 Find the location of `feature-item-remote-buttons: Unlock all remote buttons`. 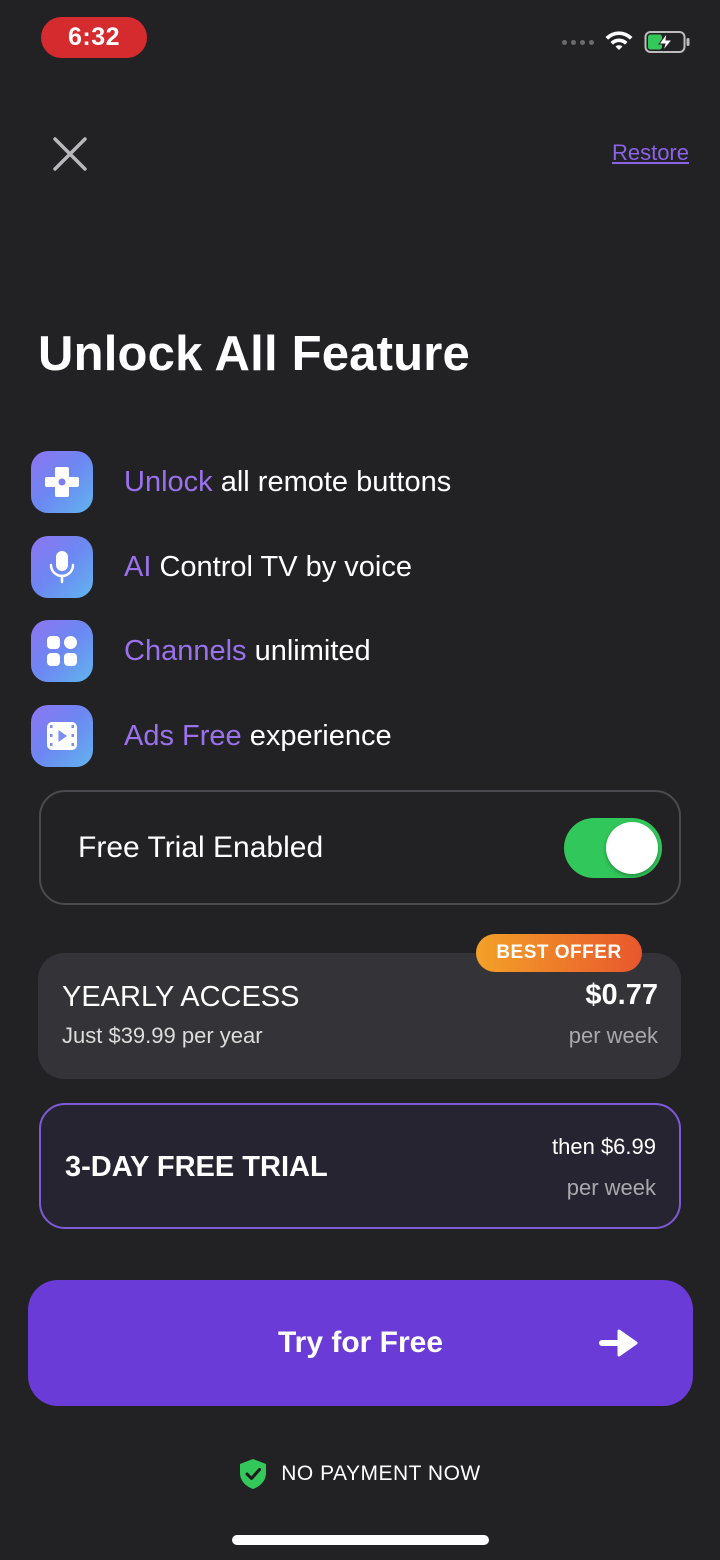

feature-item-remote-buttons: Unlock all remote buttons is located at coordinates (351, 482).